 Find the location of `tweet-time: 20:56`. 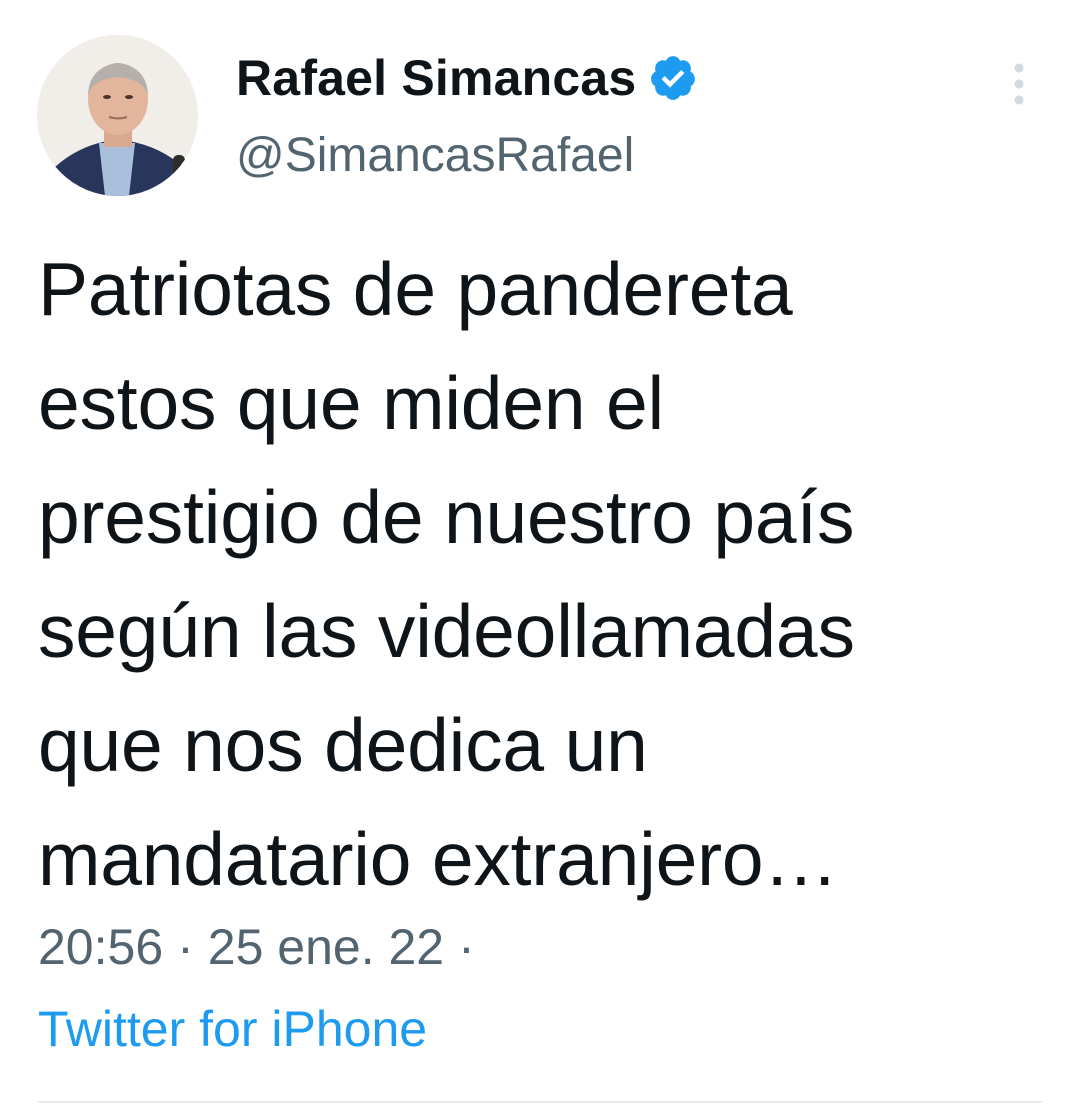

tweet-time: 20:56 is located at coordinates (100, 947).